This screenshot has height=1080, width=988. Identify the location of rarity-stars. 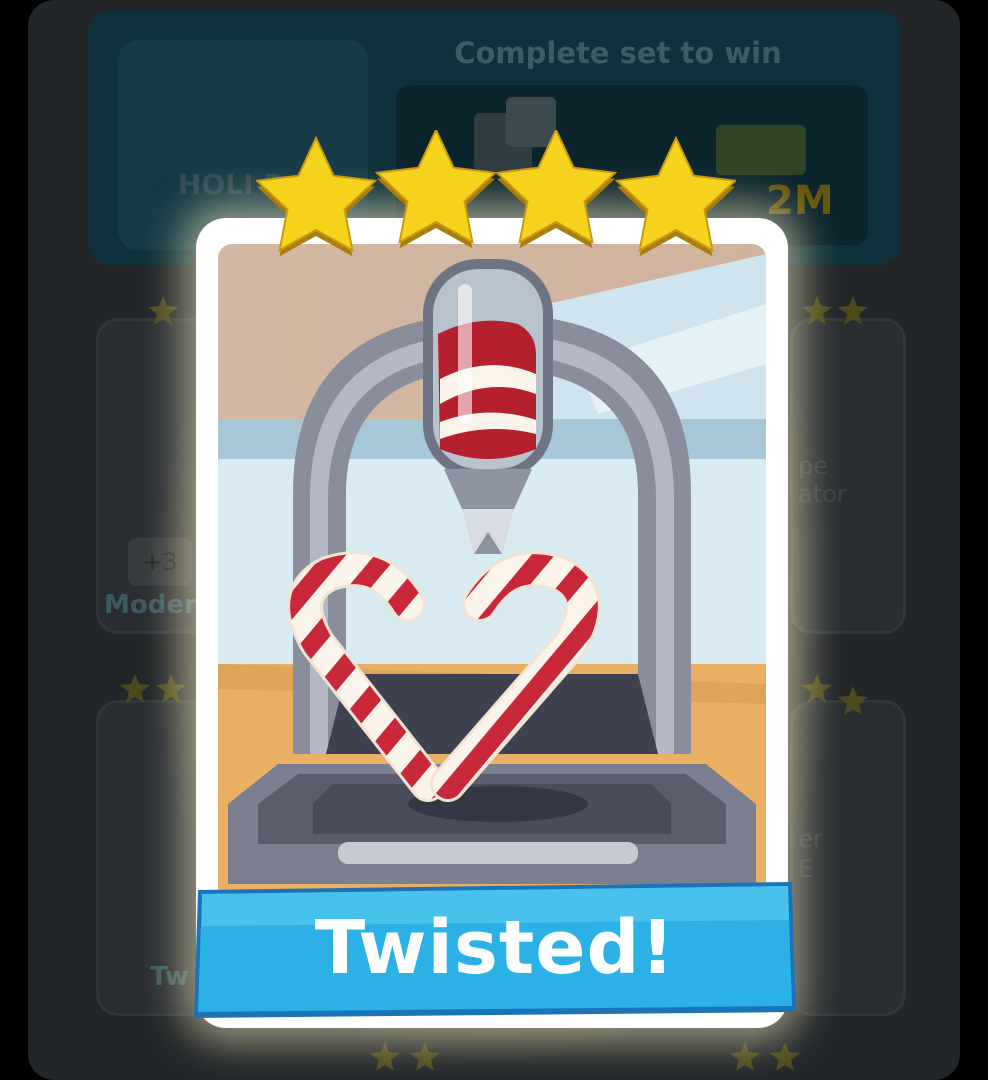
(496, 196).